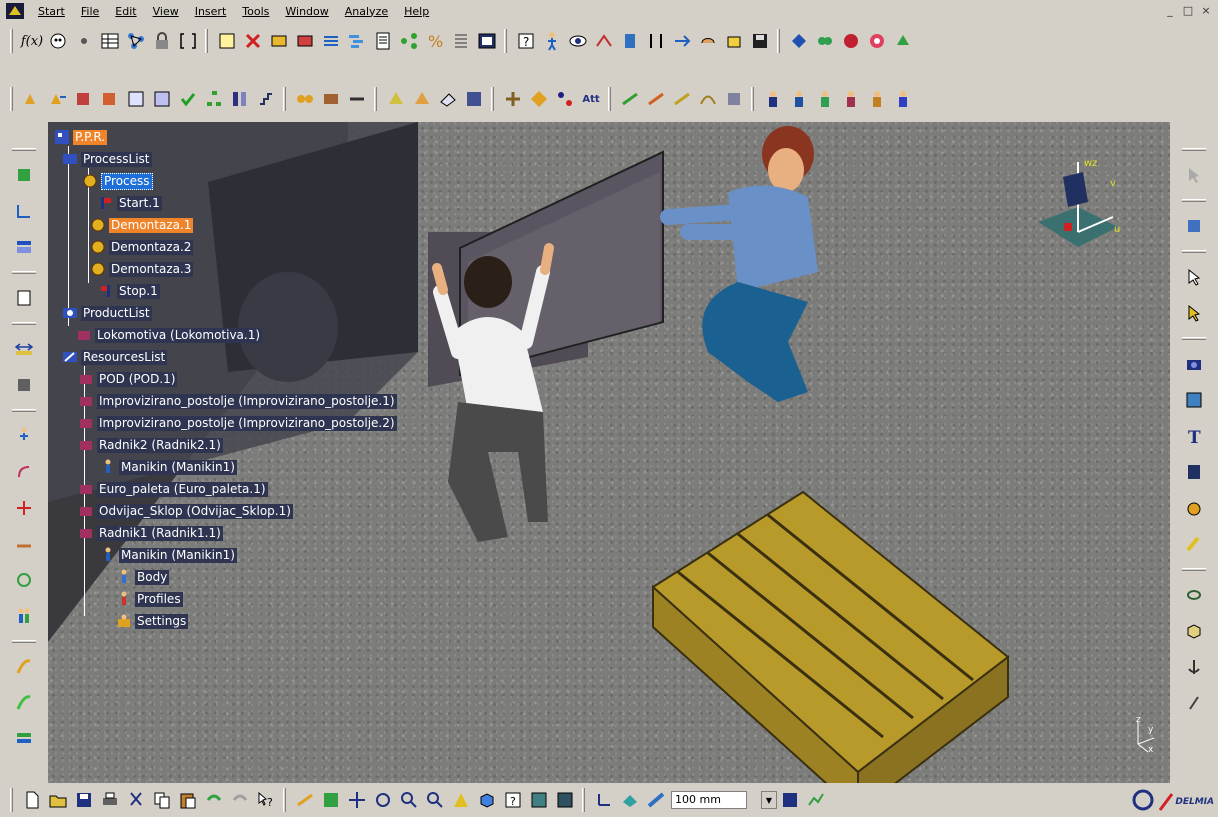 This screenshot has height=817, width=1218. I want to click on fit-all-icon, so click(331, 800).